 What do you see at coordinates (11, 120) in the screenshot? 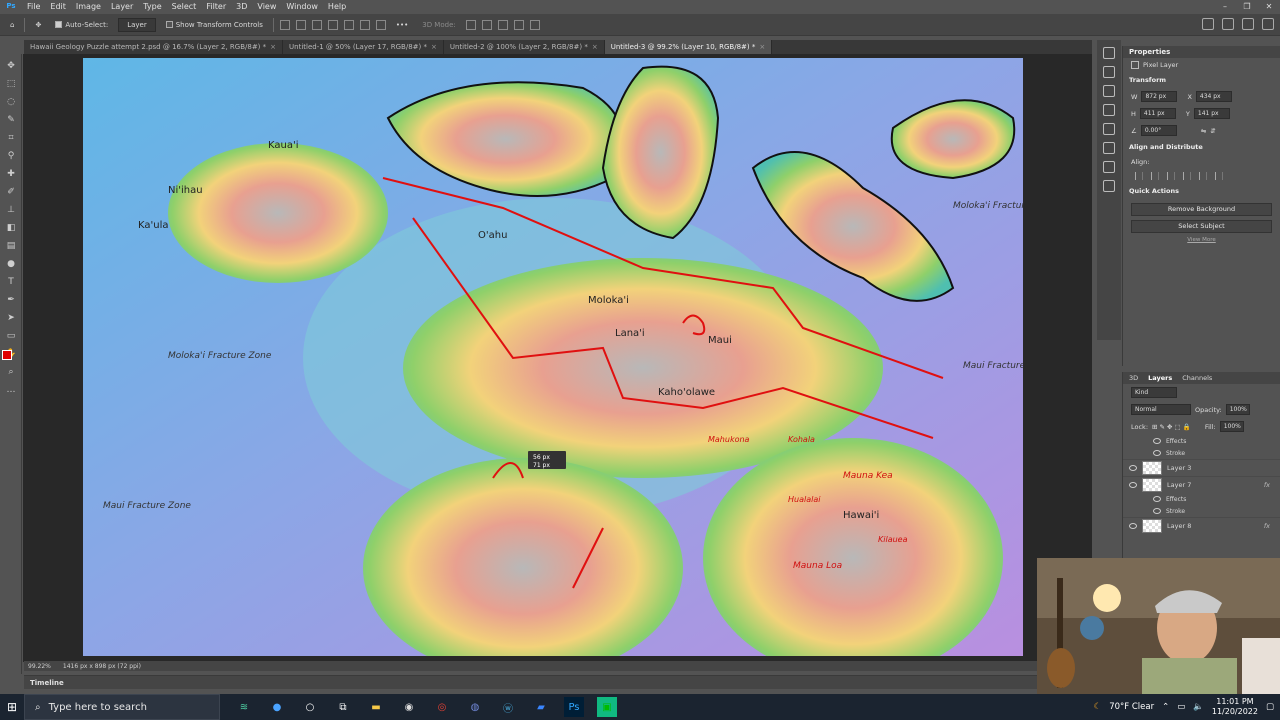
I see `quick-select-tool-icon: ✎` at bounding box center [11, 120].